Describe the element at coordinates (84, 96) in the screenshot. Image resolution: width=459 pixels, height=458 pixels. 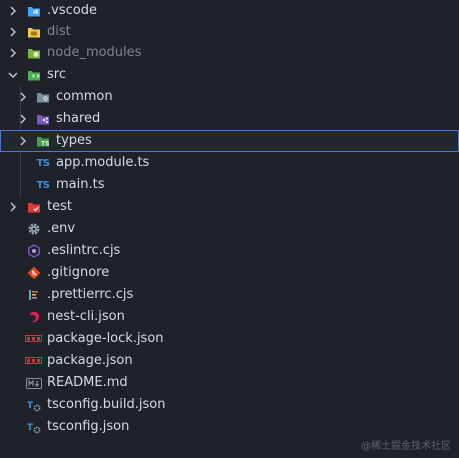
I see `tree-item-label: common` at that location.